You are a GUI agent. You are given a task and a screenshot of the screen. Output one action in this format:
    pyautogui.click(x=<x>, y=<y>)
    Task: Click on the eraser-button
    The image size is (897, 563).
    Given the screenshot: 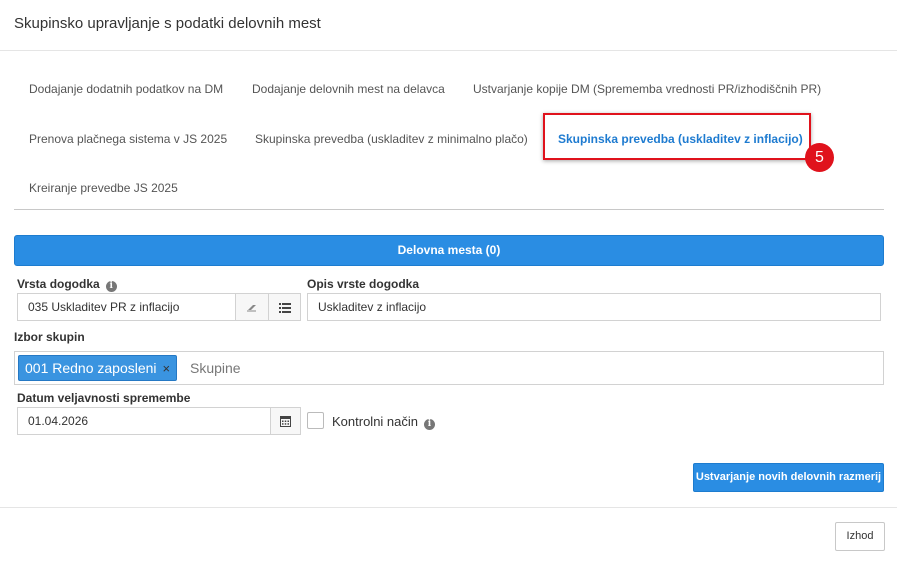 What is the action you would take?
    pyautogui.click(x=252, y=307)
    